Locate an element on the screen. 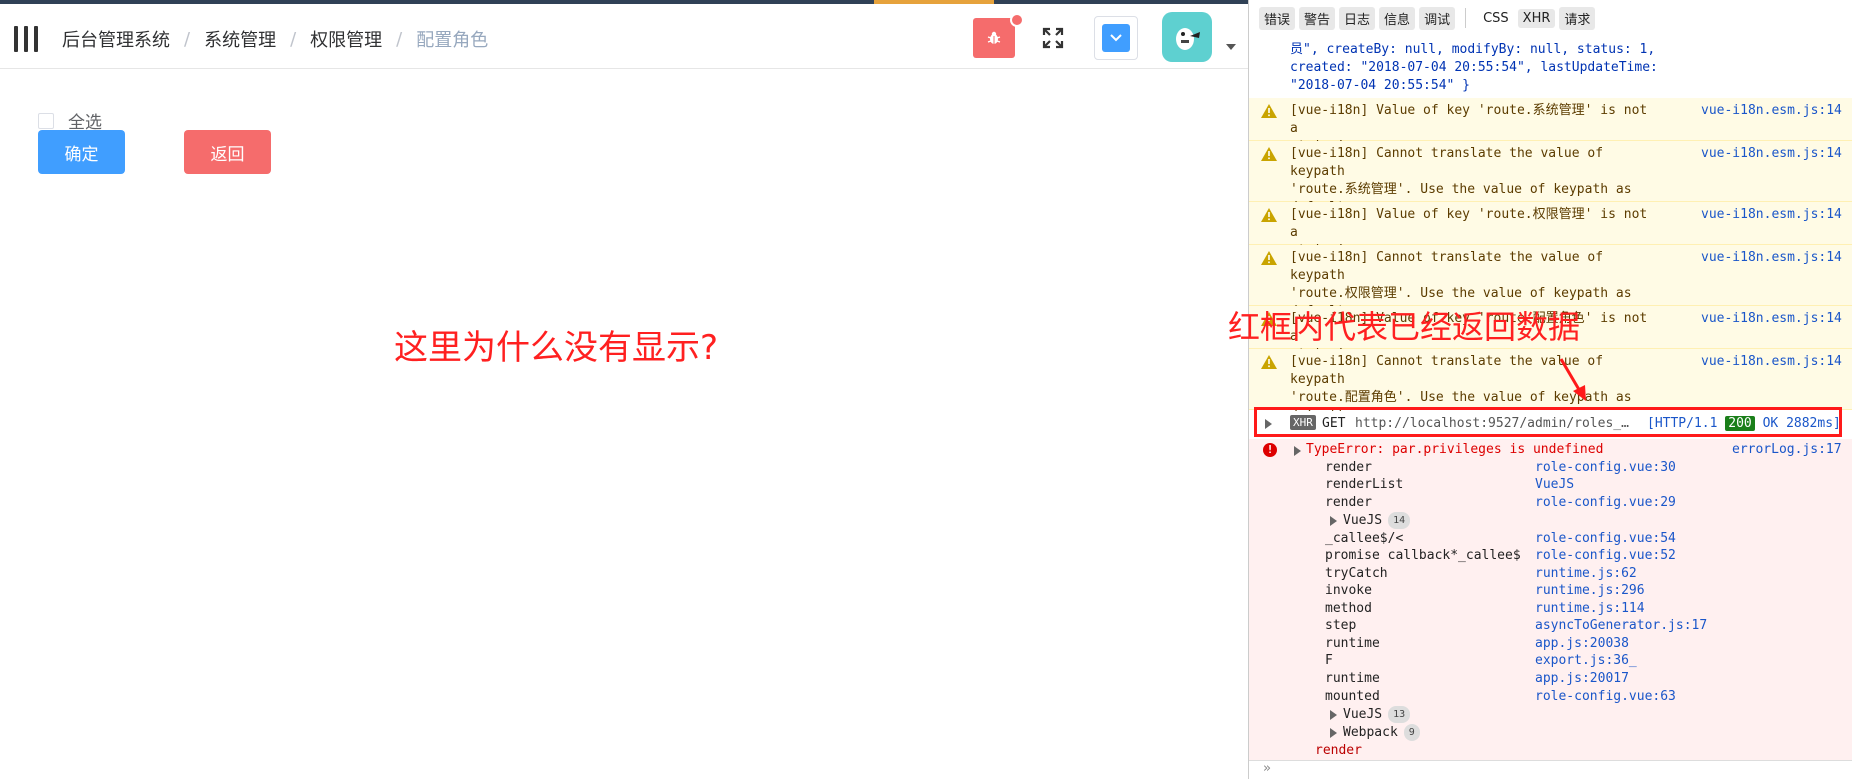 Image resolution: width=1852 pixels, height=779 pixels. breadcrumb: 后台管理系统 / 系统管理 / 权限管理 / 配置角色 is located at coordinates (275, 39).